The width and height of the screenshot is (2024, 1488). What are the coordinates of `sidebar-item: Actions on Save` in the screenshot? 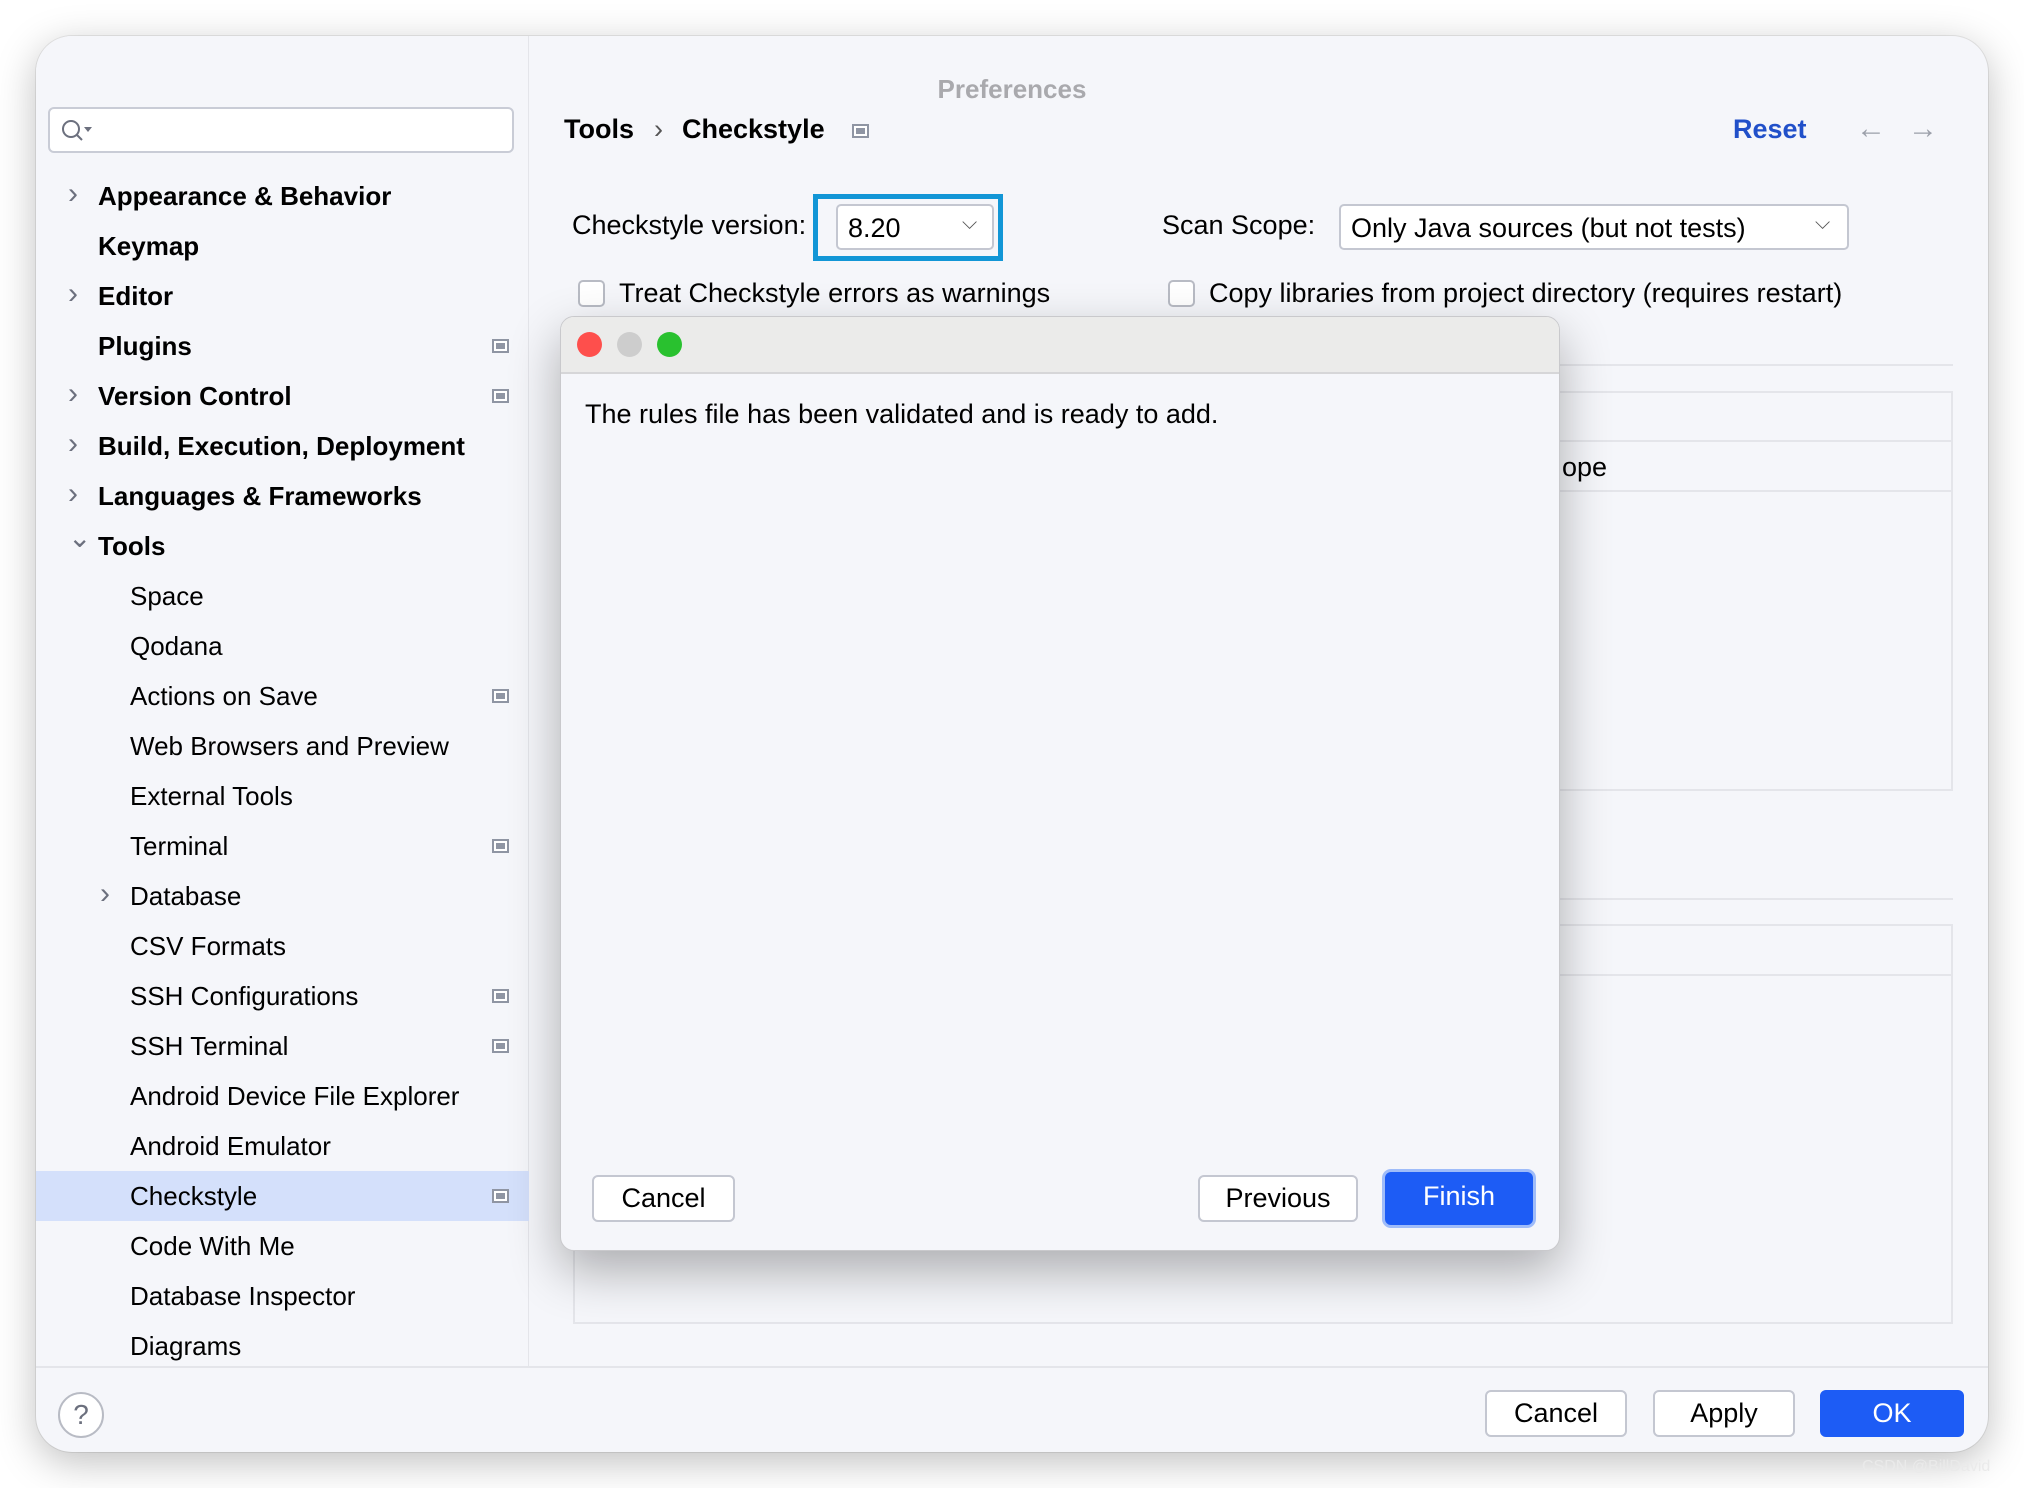 It's located at (282, 696).